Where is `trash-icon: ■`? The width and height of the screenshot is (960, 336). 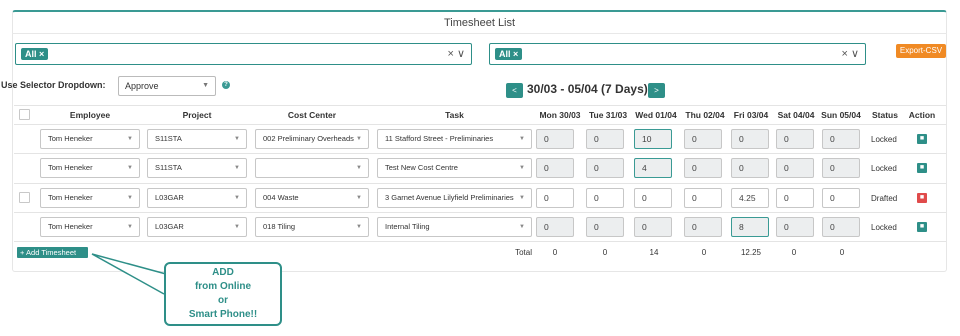
trash-icon: ■ is located at coordinates (922, 198).